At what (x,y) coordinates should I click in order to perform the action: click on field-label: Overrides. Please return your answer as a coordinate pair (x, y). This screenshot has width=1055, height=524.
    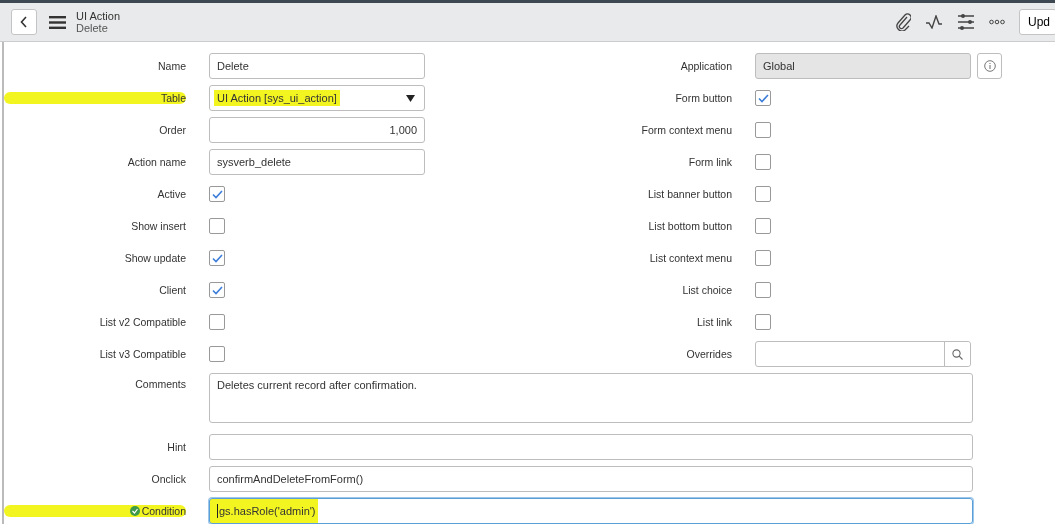
    Looking at the image, I should click on (708, 354).